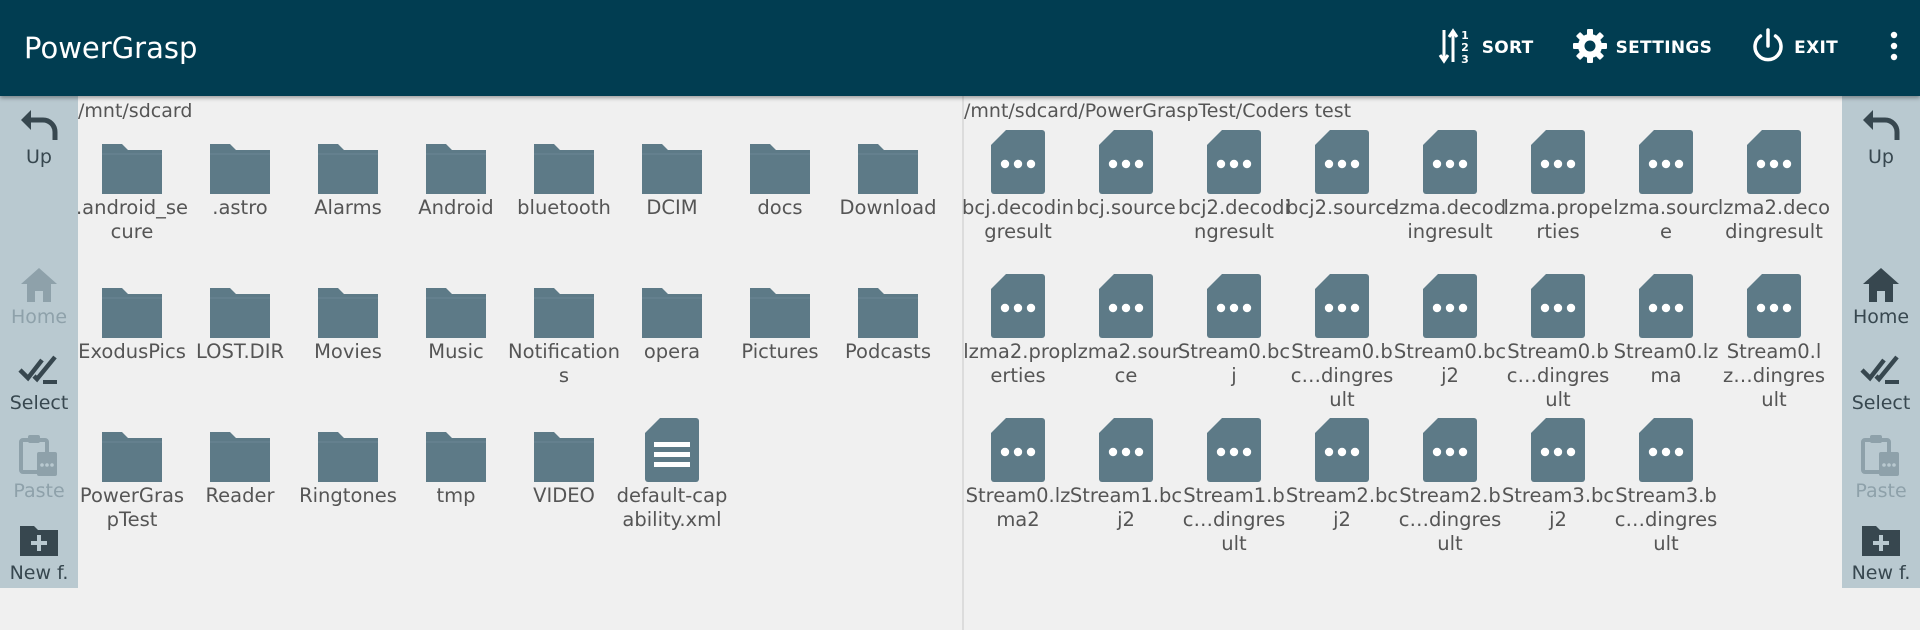  I want to click on paste-button-right: Paste, so click(1881, 467).